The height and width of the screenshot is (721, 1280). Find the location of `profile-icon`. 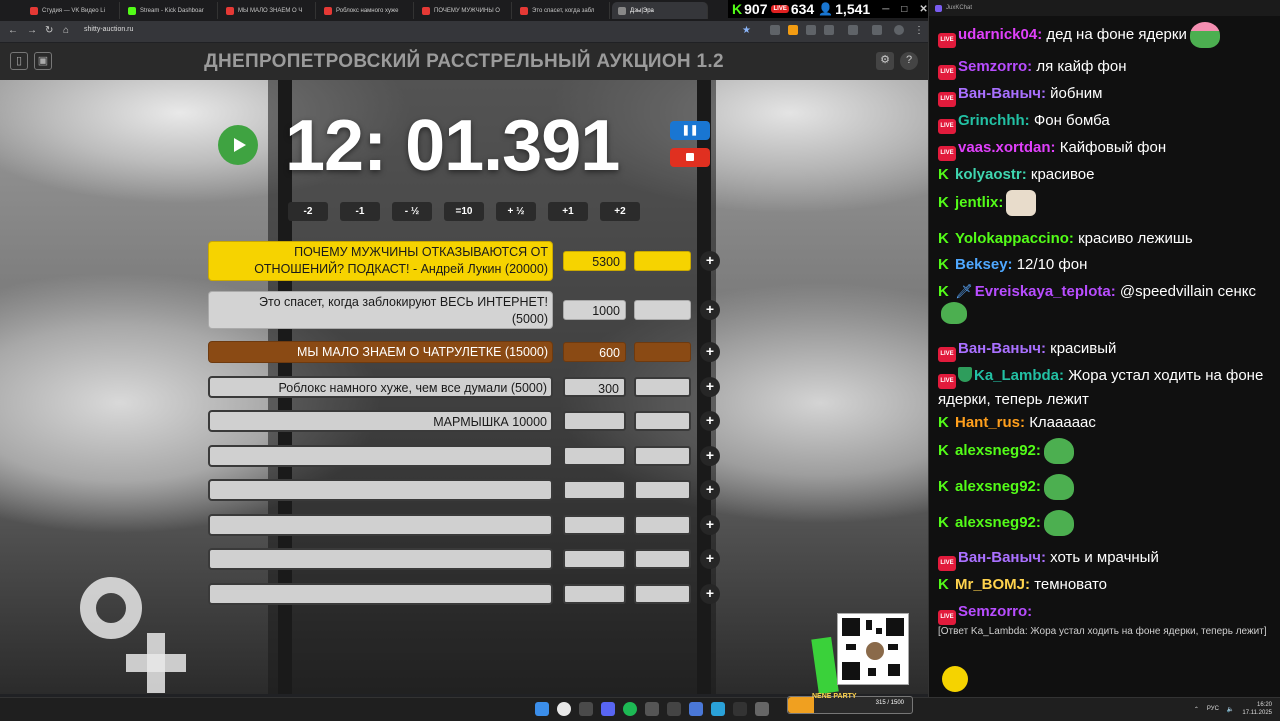

profile-icon is located at coordinates (899, 30).